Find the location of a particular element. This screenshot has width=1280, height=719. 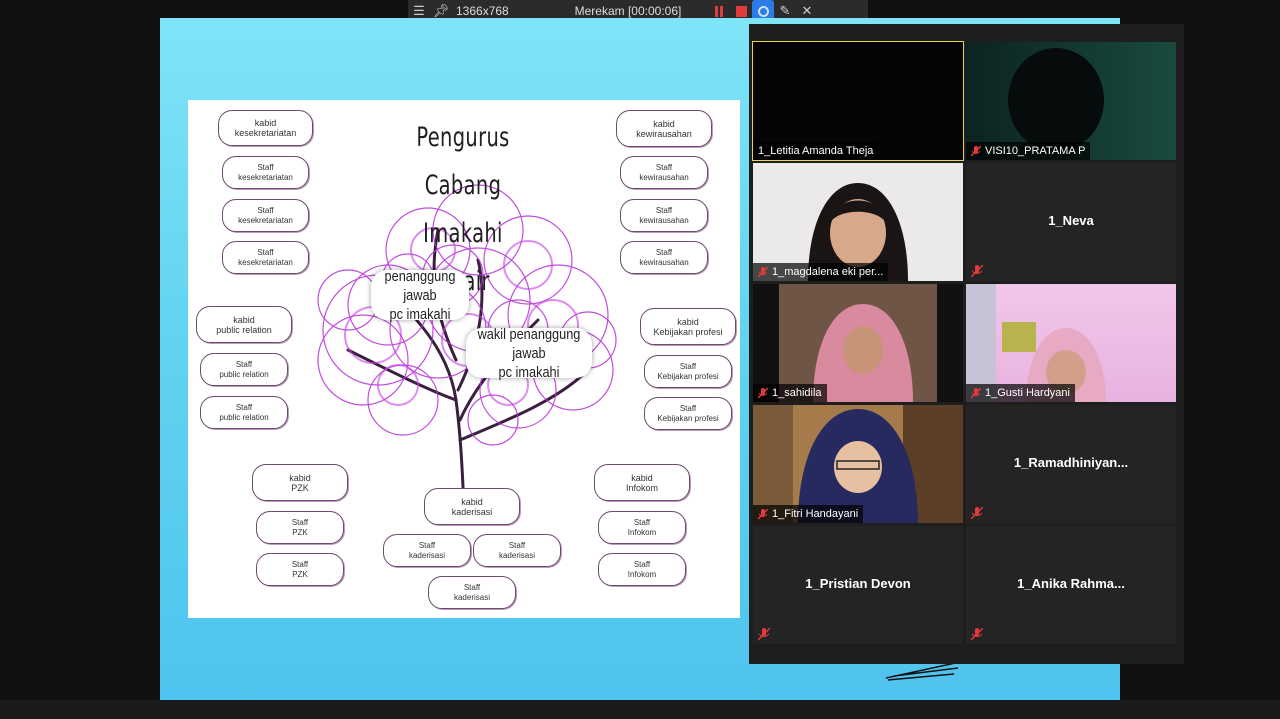

participant-name-center: 1_Pristian Devon is located at coordinates (858, 583).